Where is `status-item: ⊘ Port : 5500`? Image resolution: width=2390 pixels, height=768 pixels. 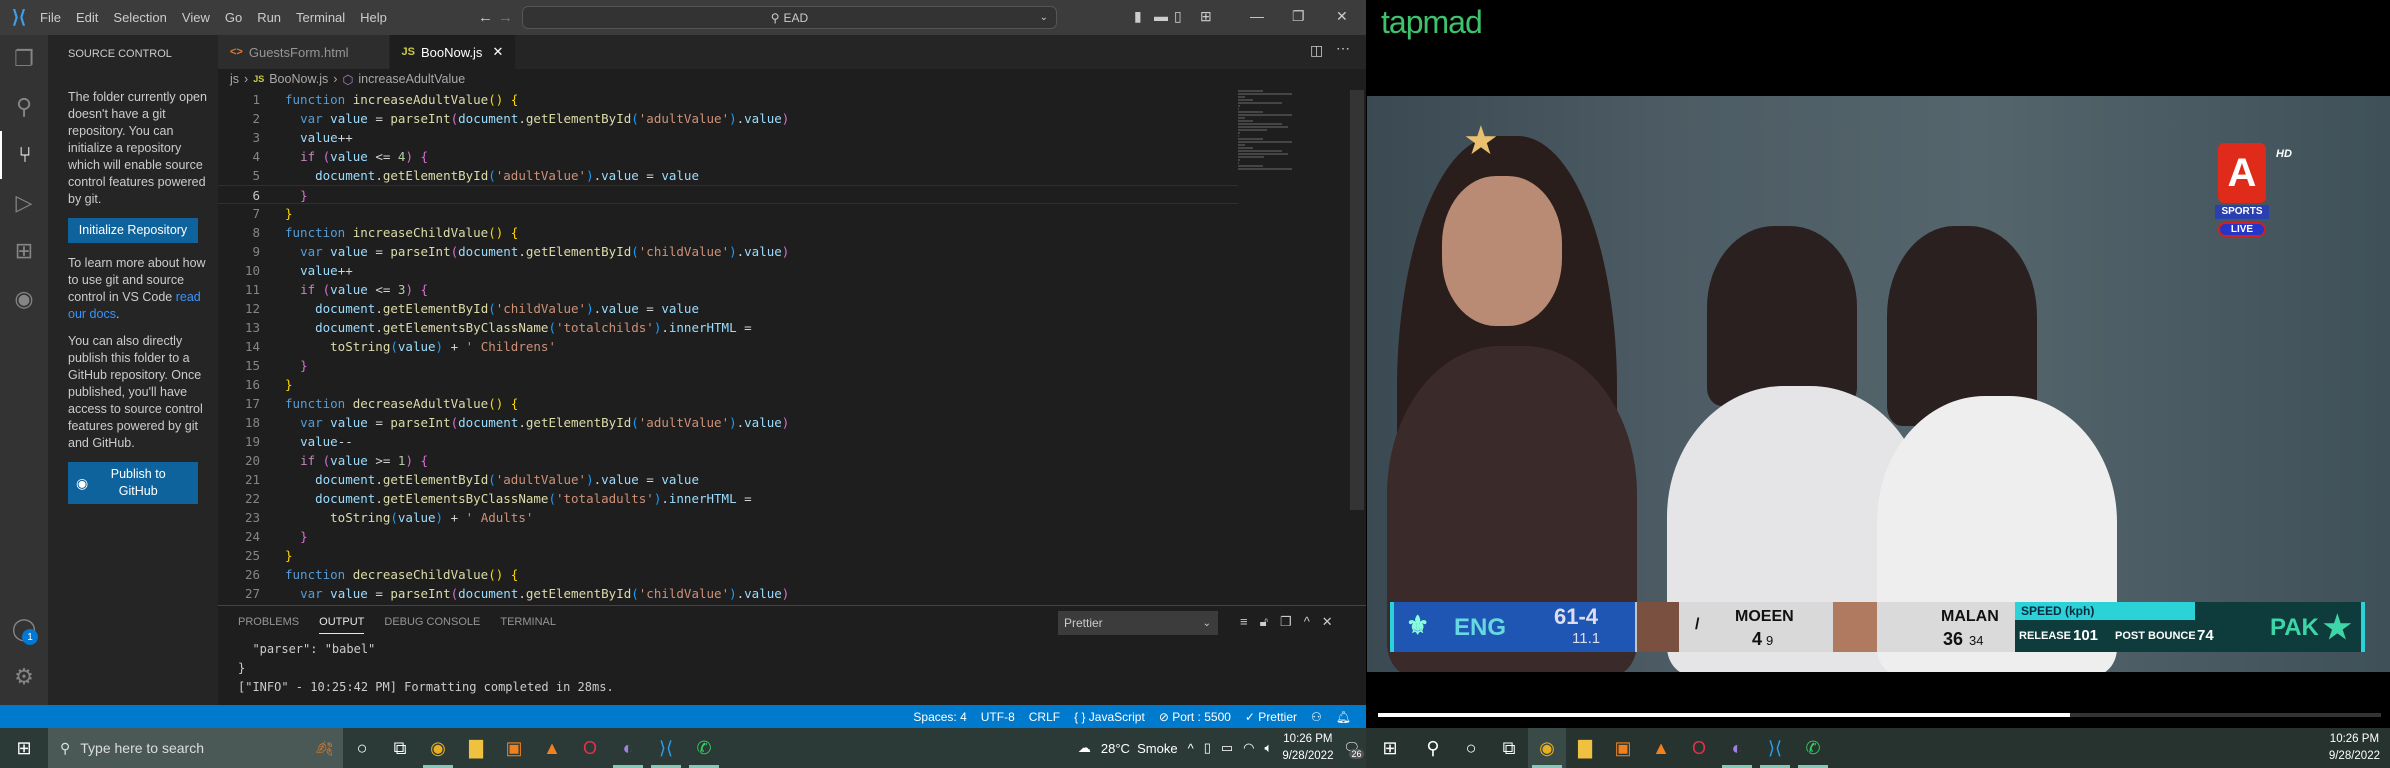
status-item: ⊘ Port : 5500 is located at coordinates (1195, 717).